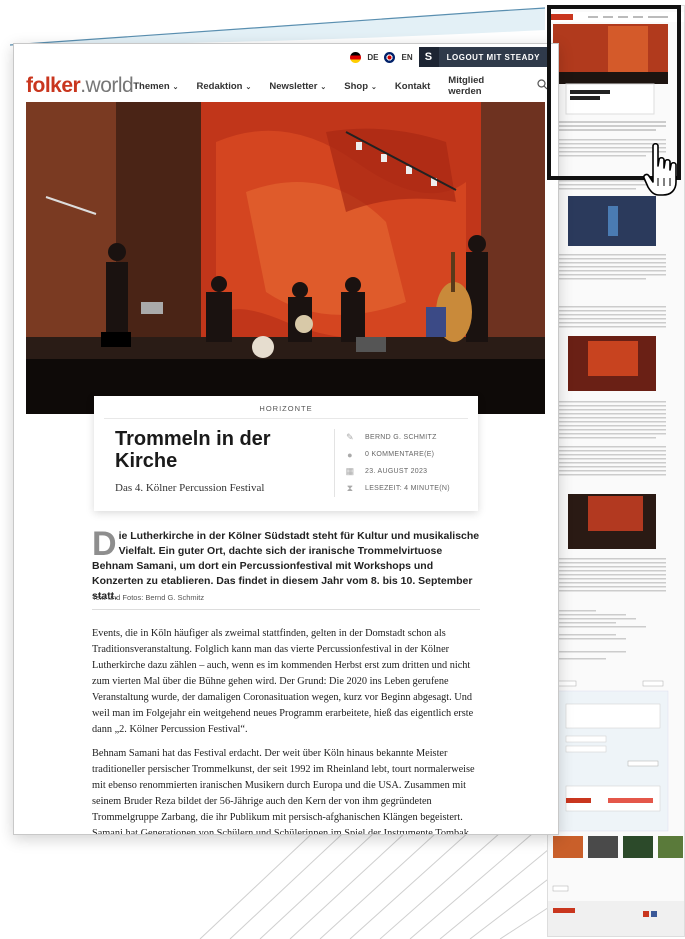 The width and height of the screenshot is (685, 939). What do you see at coordinates (151, 86) in the screenshot?
I see `nav-label: Themen` at bounding box center [151, 86].